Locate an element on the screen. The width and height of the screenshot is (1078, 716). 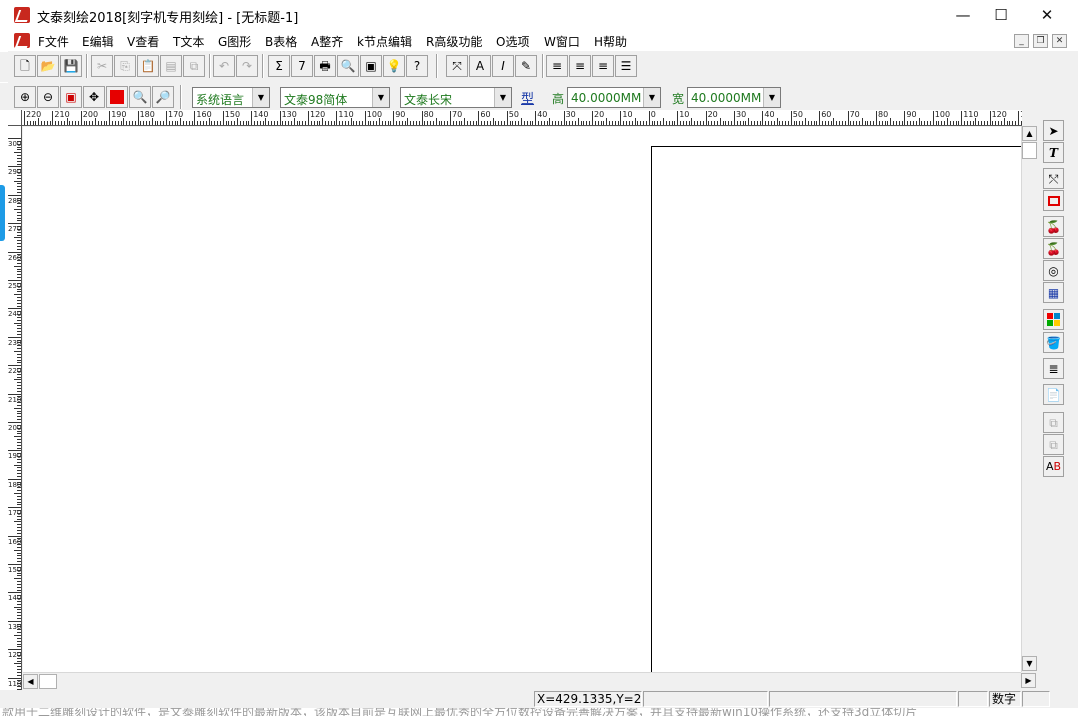
vertical-scroll-thumb is located at coordinates (1029, 150).